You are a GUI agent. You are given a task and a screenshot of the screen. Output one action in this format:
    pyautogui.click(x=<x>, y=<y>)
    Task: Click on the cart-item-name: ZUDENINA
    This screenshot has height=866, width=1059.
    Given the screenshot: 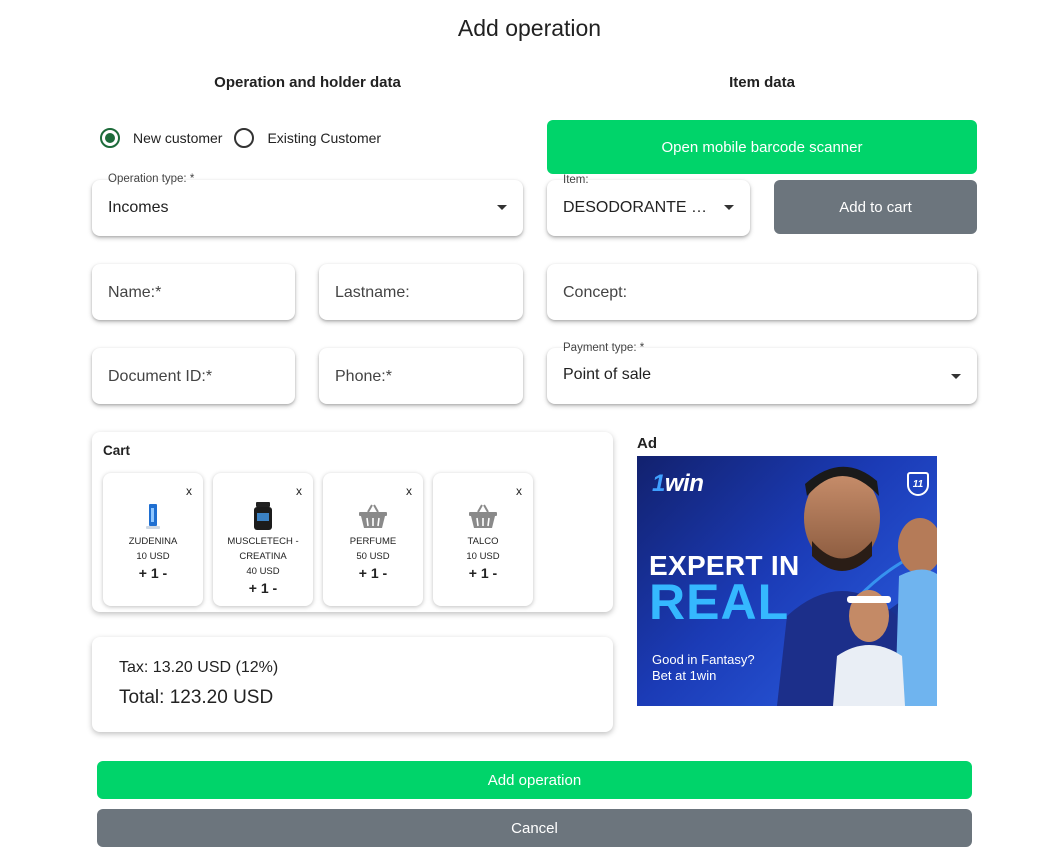 What is the action you would take?
    pyautogui.click(x=153, y=541)
    